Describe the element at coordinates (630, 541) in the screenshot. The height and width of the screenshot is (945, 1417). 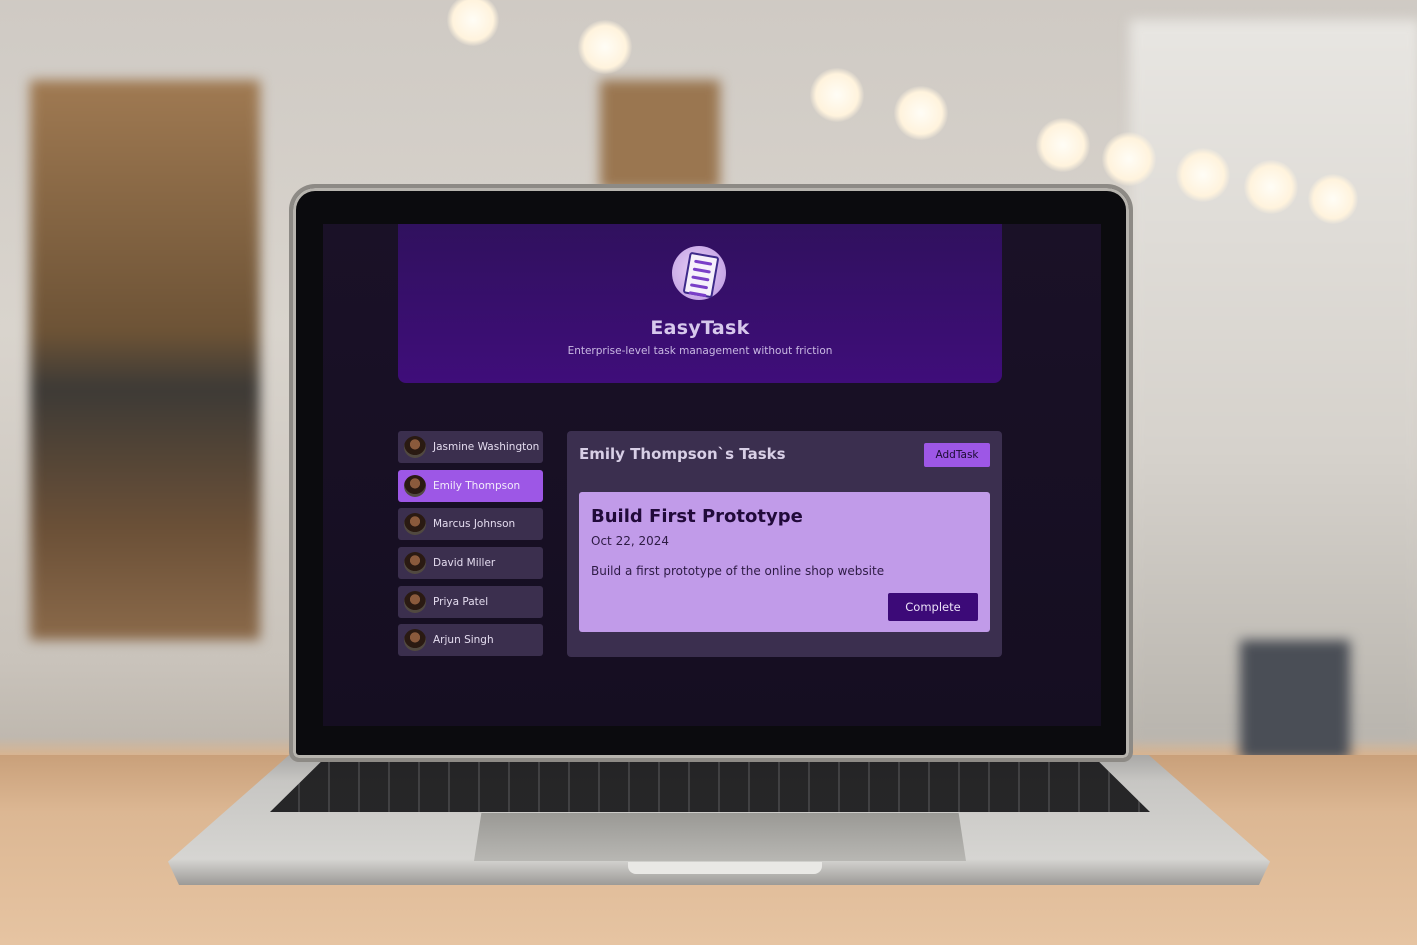
I see `task-date: Oct 22, 2024` at that location.